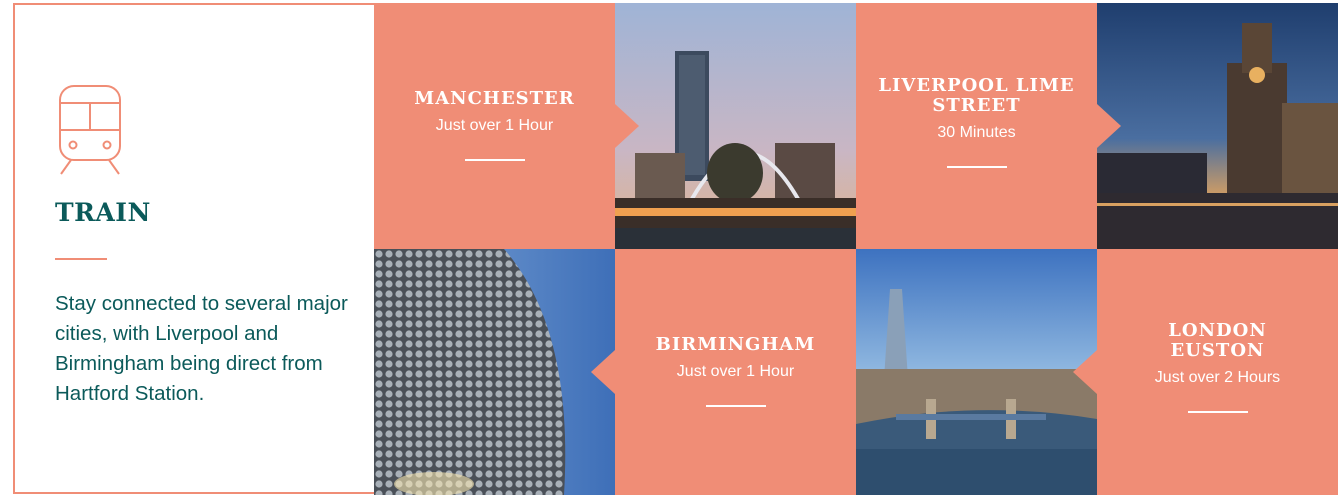  I want to click on manchester-card: MANCHESTER Just over 1 Hour, so click(494, 126).